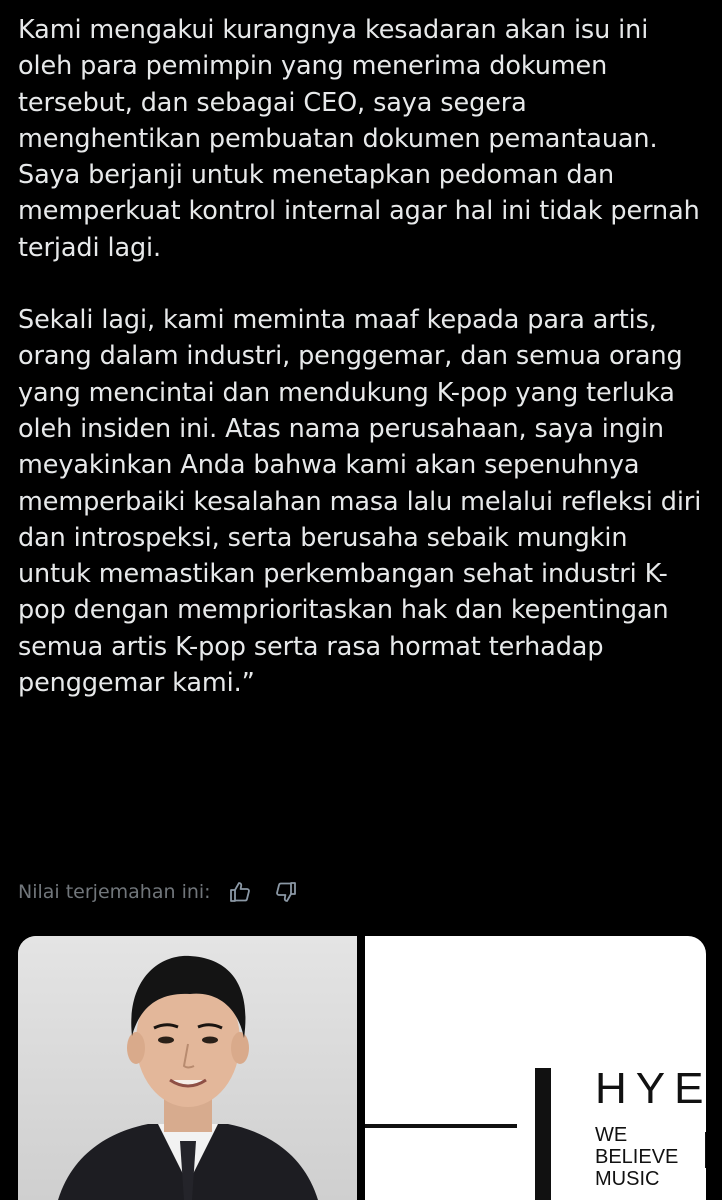 Image resolution: width=722 pixels, height=1200 pixels. I want to click on thumbs-down-icon, so click(286, 892).